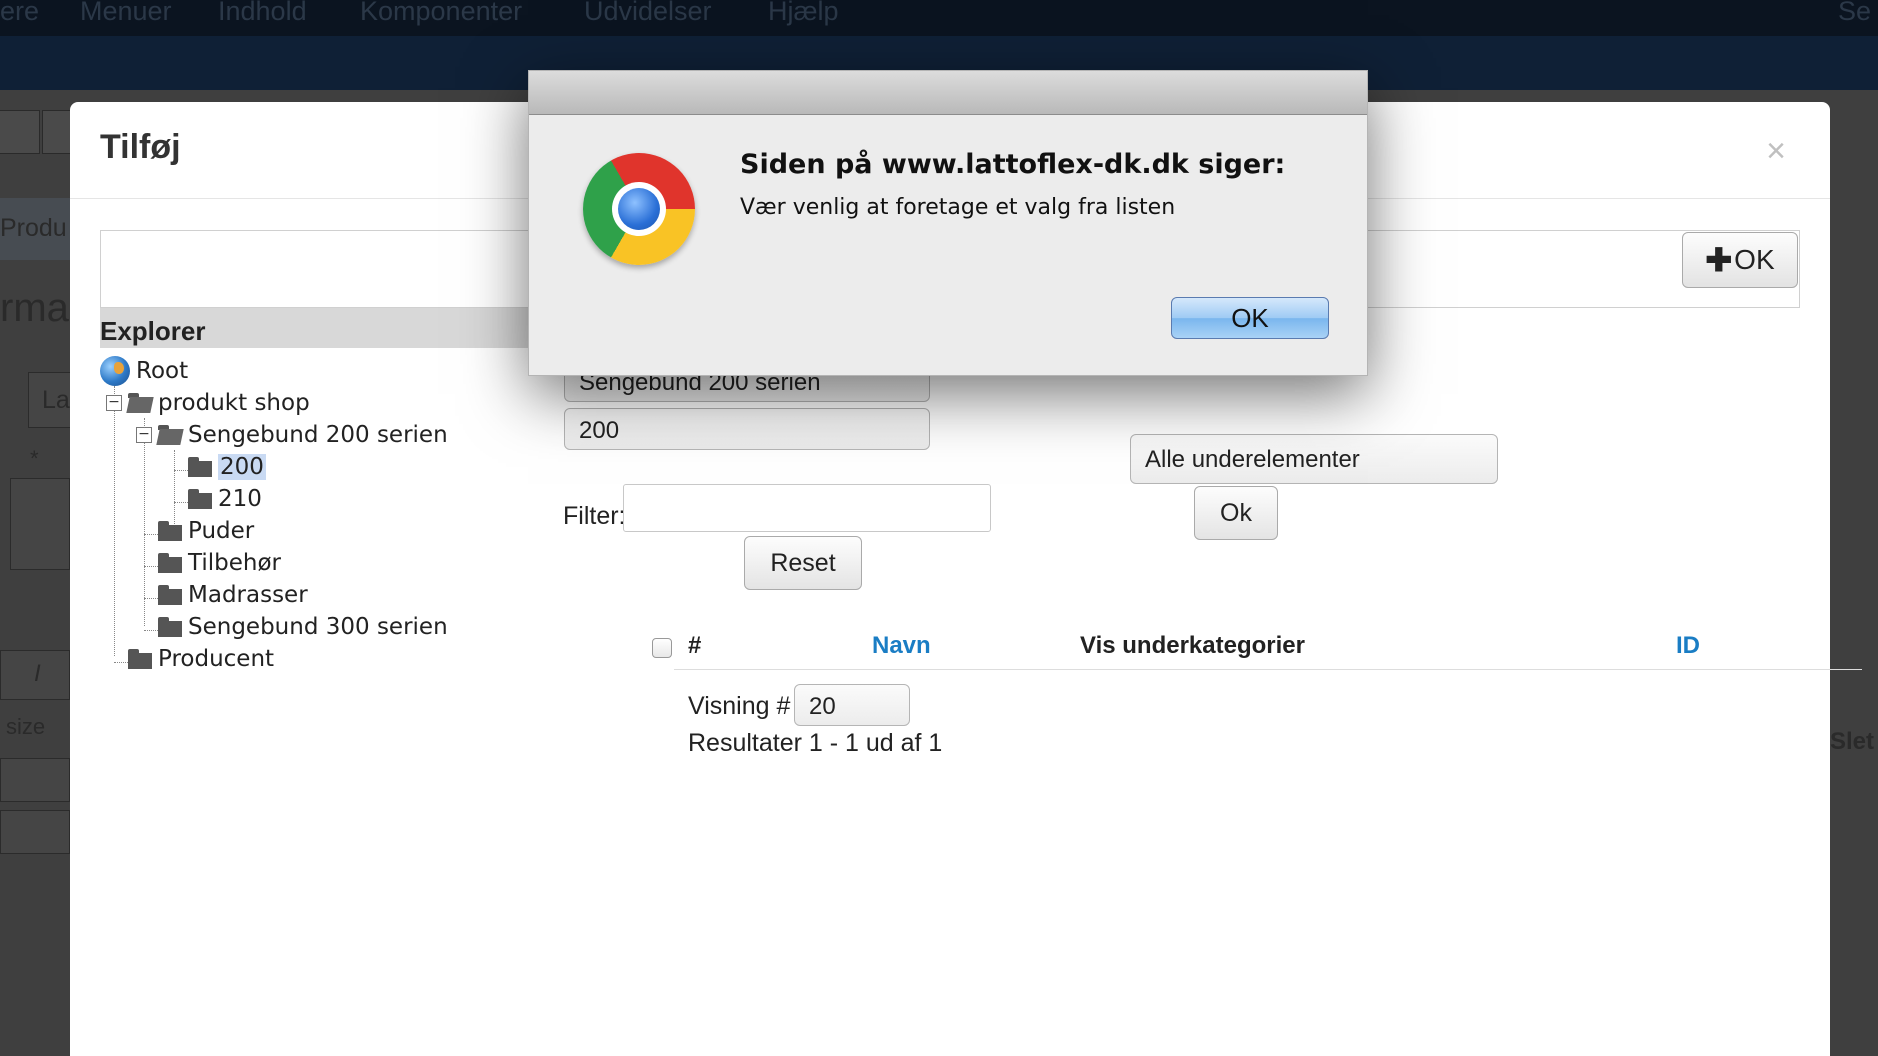 The width and height of the screenshot is (1878, 1056). Describe the element at coordinates (852, 705) in the screenshot. I see `page-size-select: 20` at that location.